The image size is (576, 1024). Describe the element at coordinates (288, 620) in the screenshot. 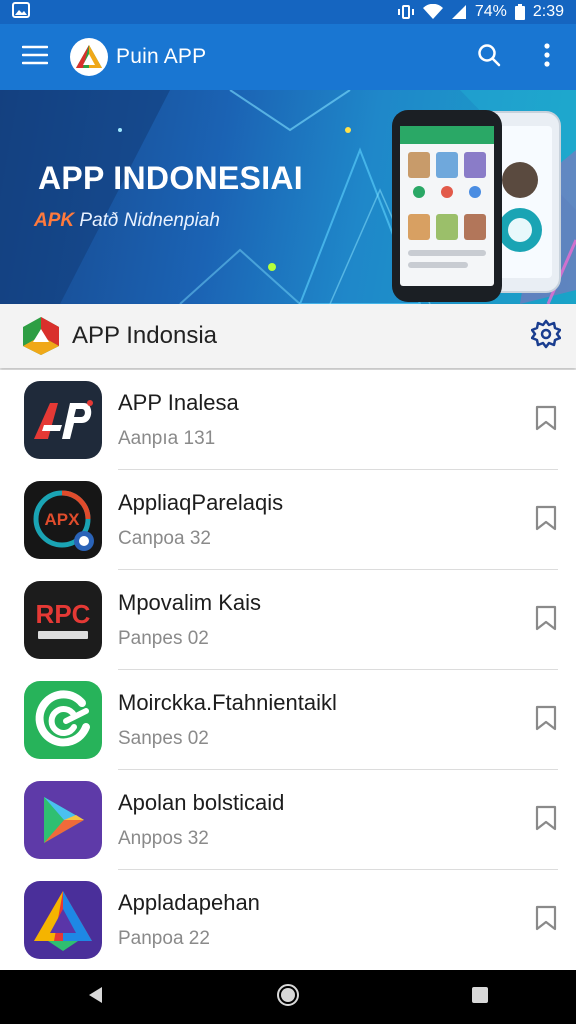

I see `app-list-item: RPC Mpovalim Kais Panpes 02` at that location.